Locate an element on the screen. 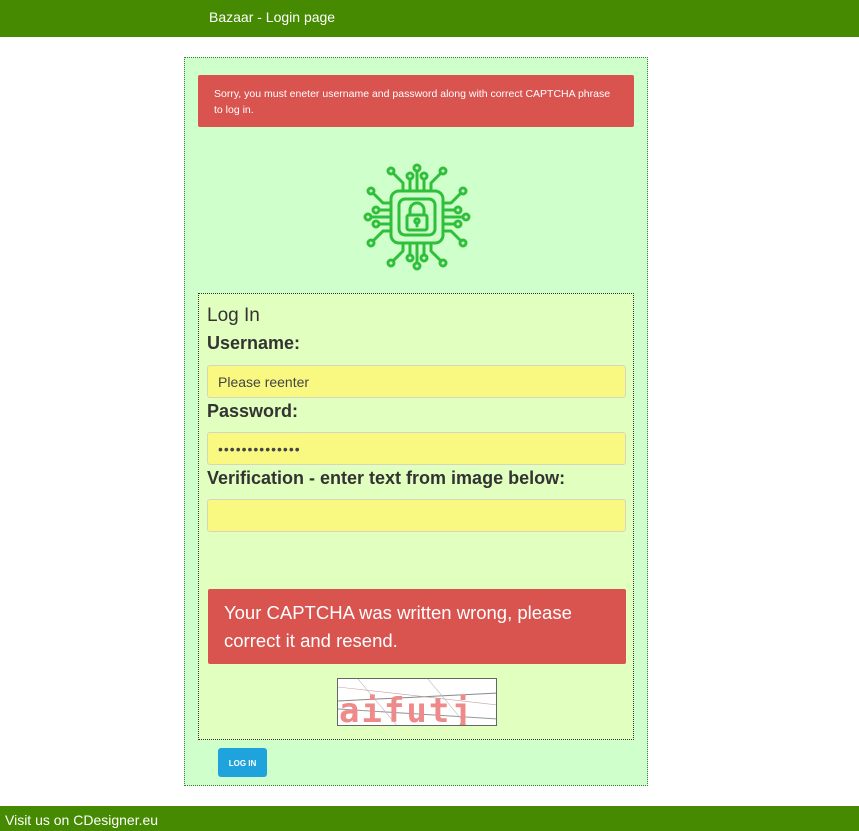  captcha-input is located at coordinates (416, 515).